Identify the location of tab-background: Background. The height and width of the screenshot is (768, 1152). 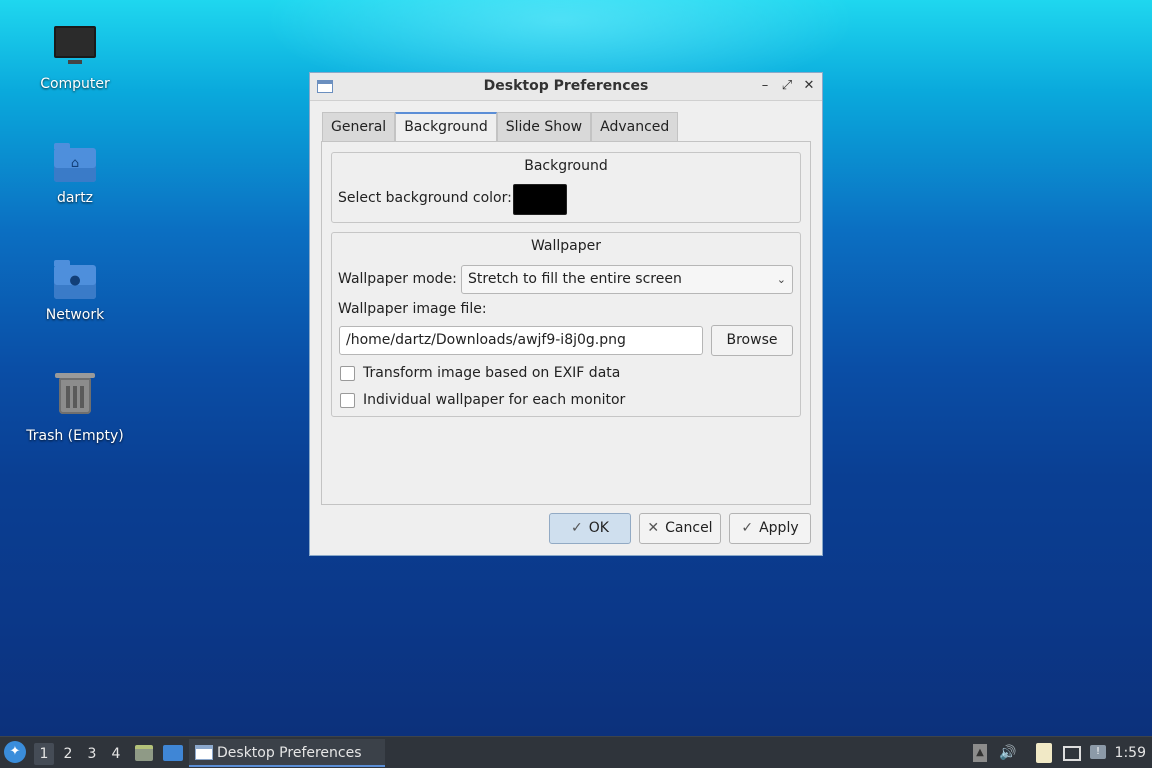
(446, 127).